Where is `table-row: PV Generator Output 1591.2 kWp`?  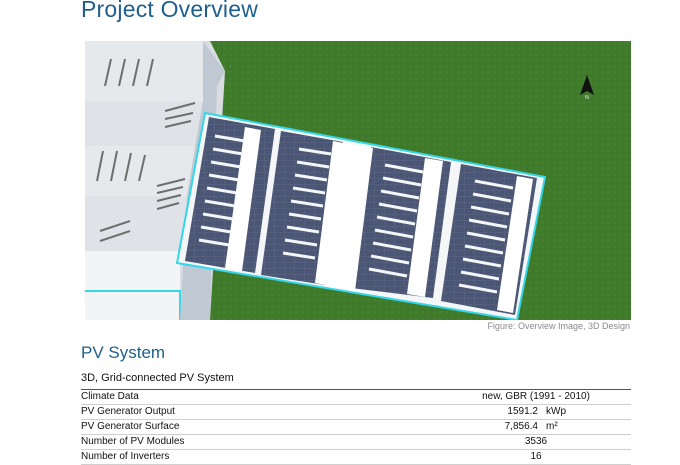 table-row: PV Generator Output 1591.2 kWp is located at coordinates (356, 412).